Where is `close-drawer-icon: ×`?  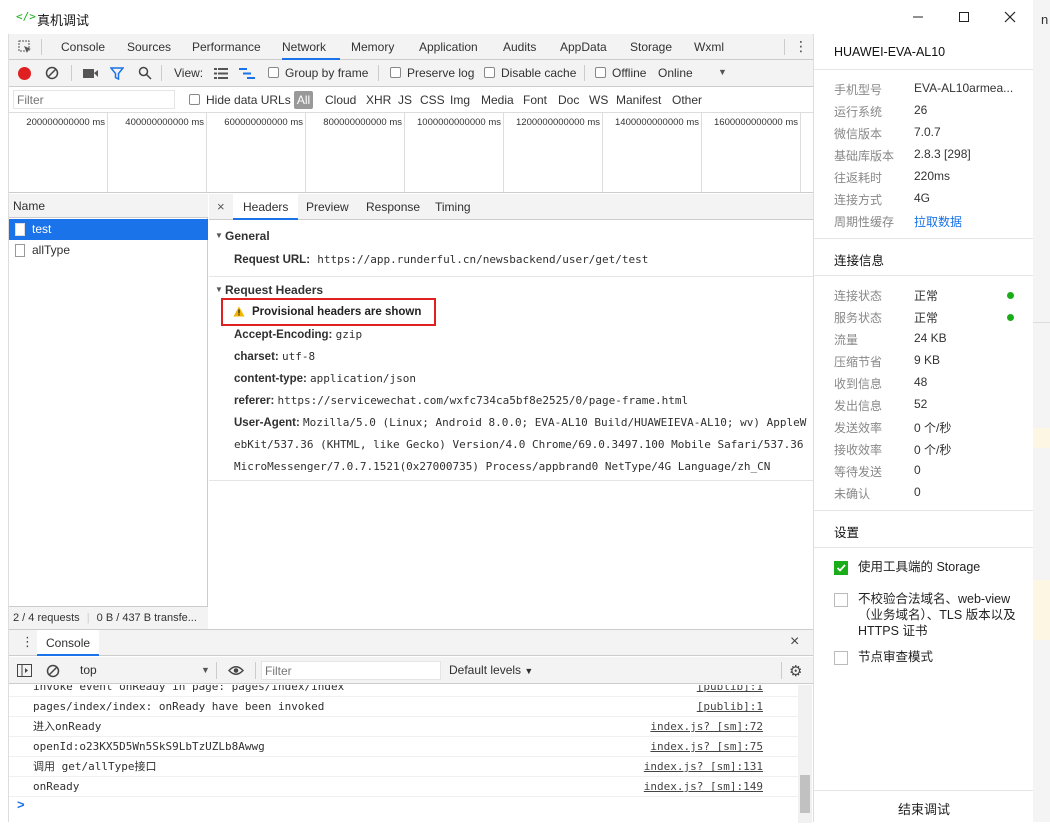 close-drawer-icon: × is located at coordinates (794, 642).